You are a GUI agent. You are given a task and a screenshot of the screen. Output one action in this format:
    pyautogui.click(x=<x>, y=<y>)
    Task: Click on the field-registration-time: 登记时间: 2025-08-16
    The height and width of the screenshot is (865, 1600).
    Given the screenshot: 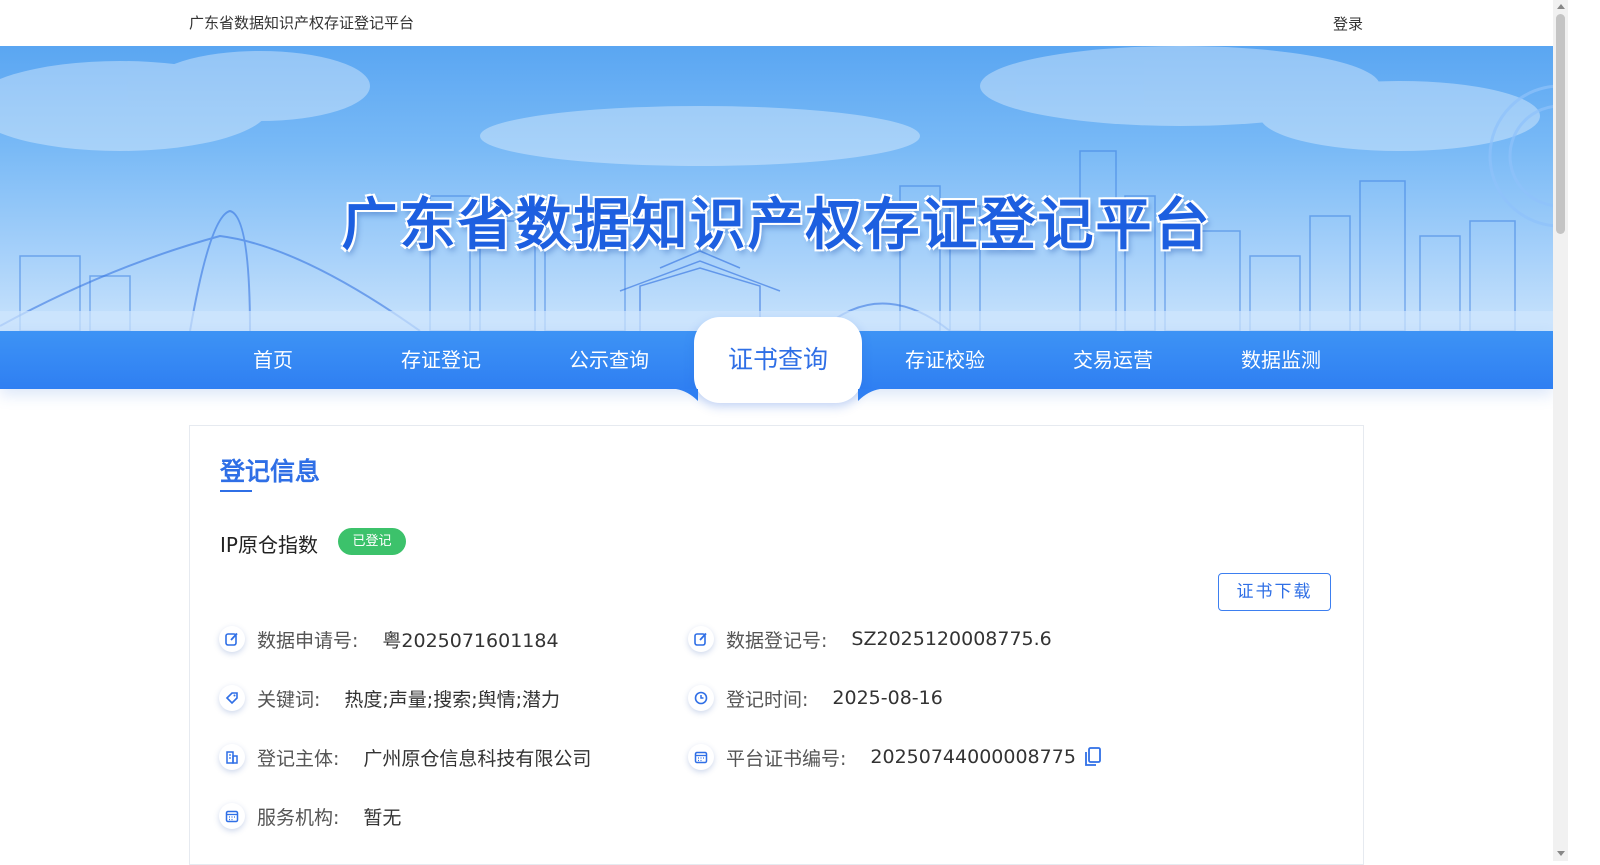 What is the action you would take?
    pyautogui.click(x=815, y=698)
    